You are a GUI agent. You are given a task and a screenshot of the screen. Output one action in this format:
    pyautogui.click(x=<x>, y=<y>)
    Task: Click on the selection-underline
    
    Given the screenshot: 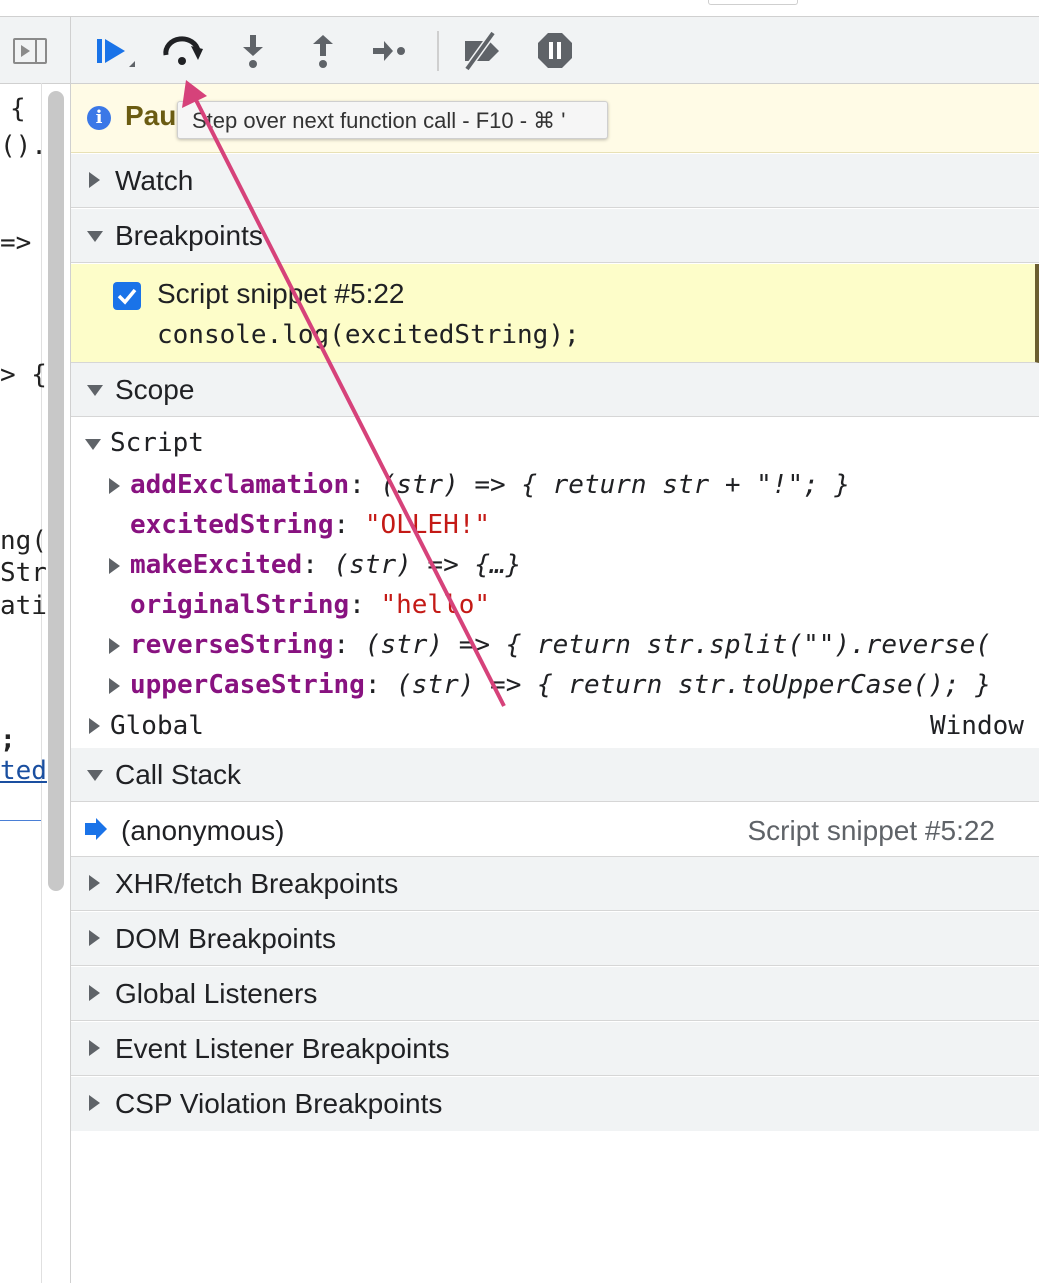 What is the action you would take?
    pyautogui.click(x=20, y=820)
    